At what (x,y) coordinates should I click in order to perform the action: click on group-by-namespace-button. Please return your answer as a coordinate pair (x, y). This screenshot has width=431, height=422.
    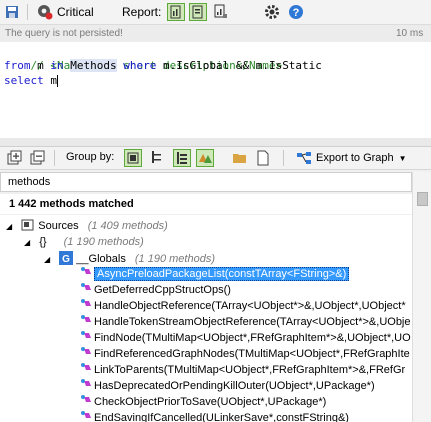
    Looking at the image, I should click on (158, 158).